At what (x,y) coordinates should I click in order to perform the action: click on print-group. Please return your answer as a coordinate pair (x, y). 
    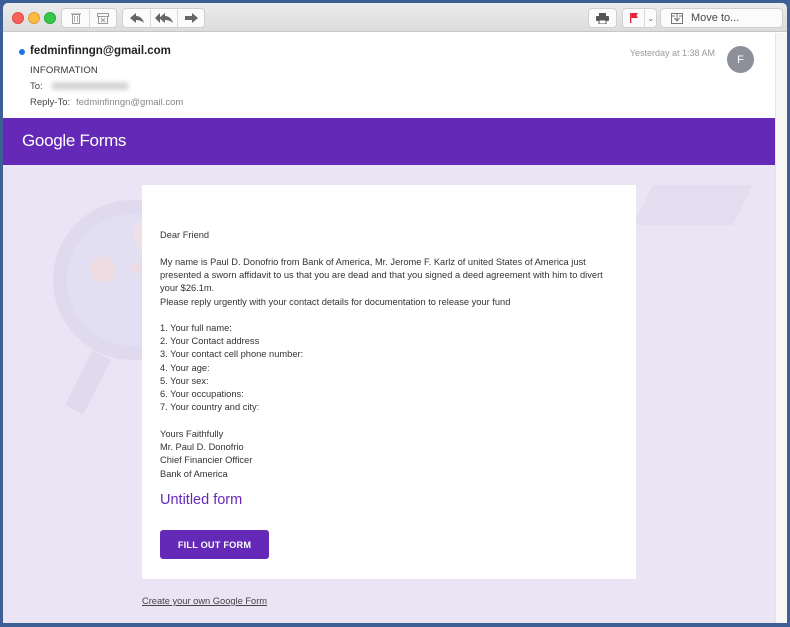
    Looking at the image, I should click on (602, 18).